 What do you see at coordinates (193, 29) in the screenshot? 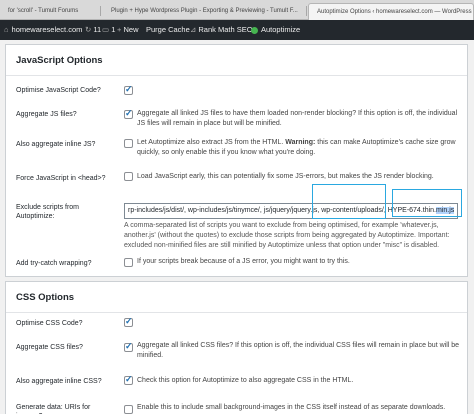
I see `rank-math-icon: ⊿` at bounding box center [193, 29].